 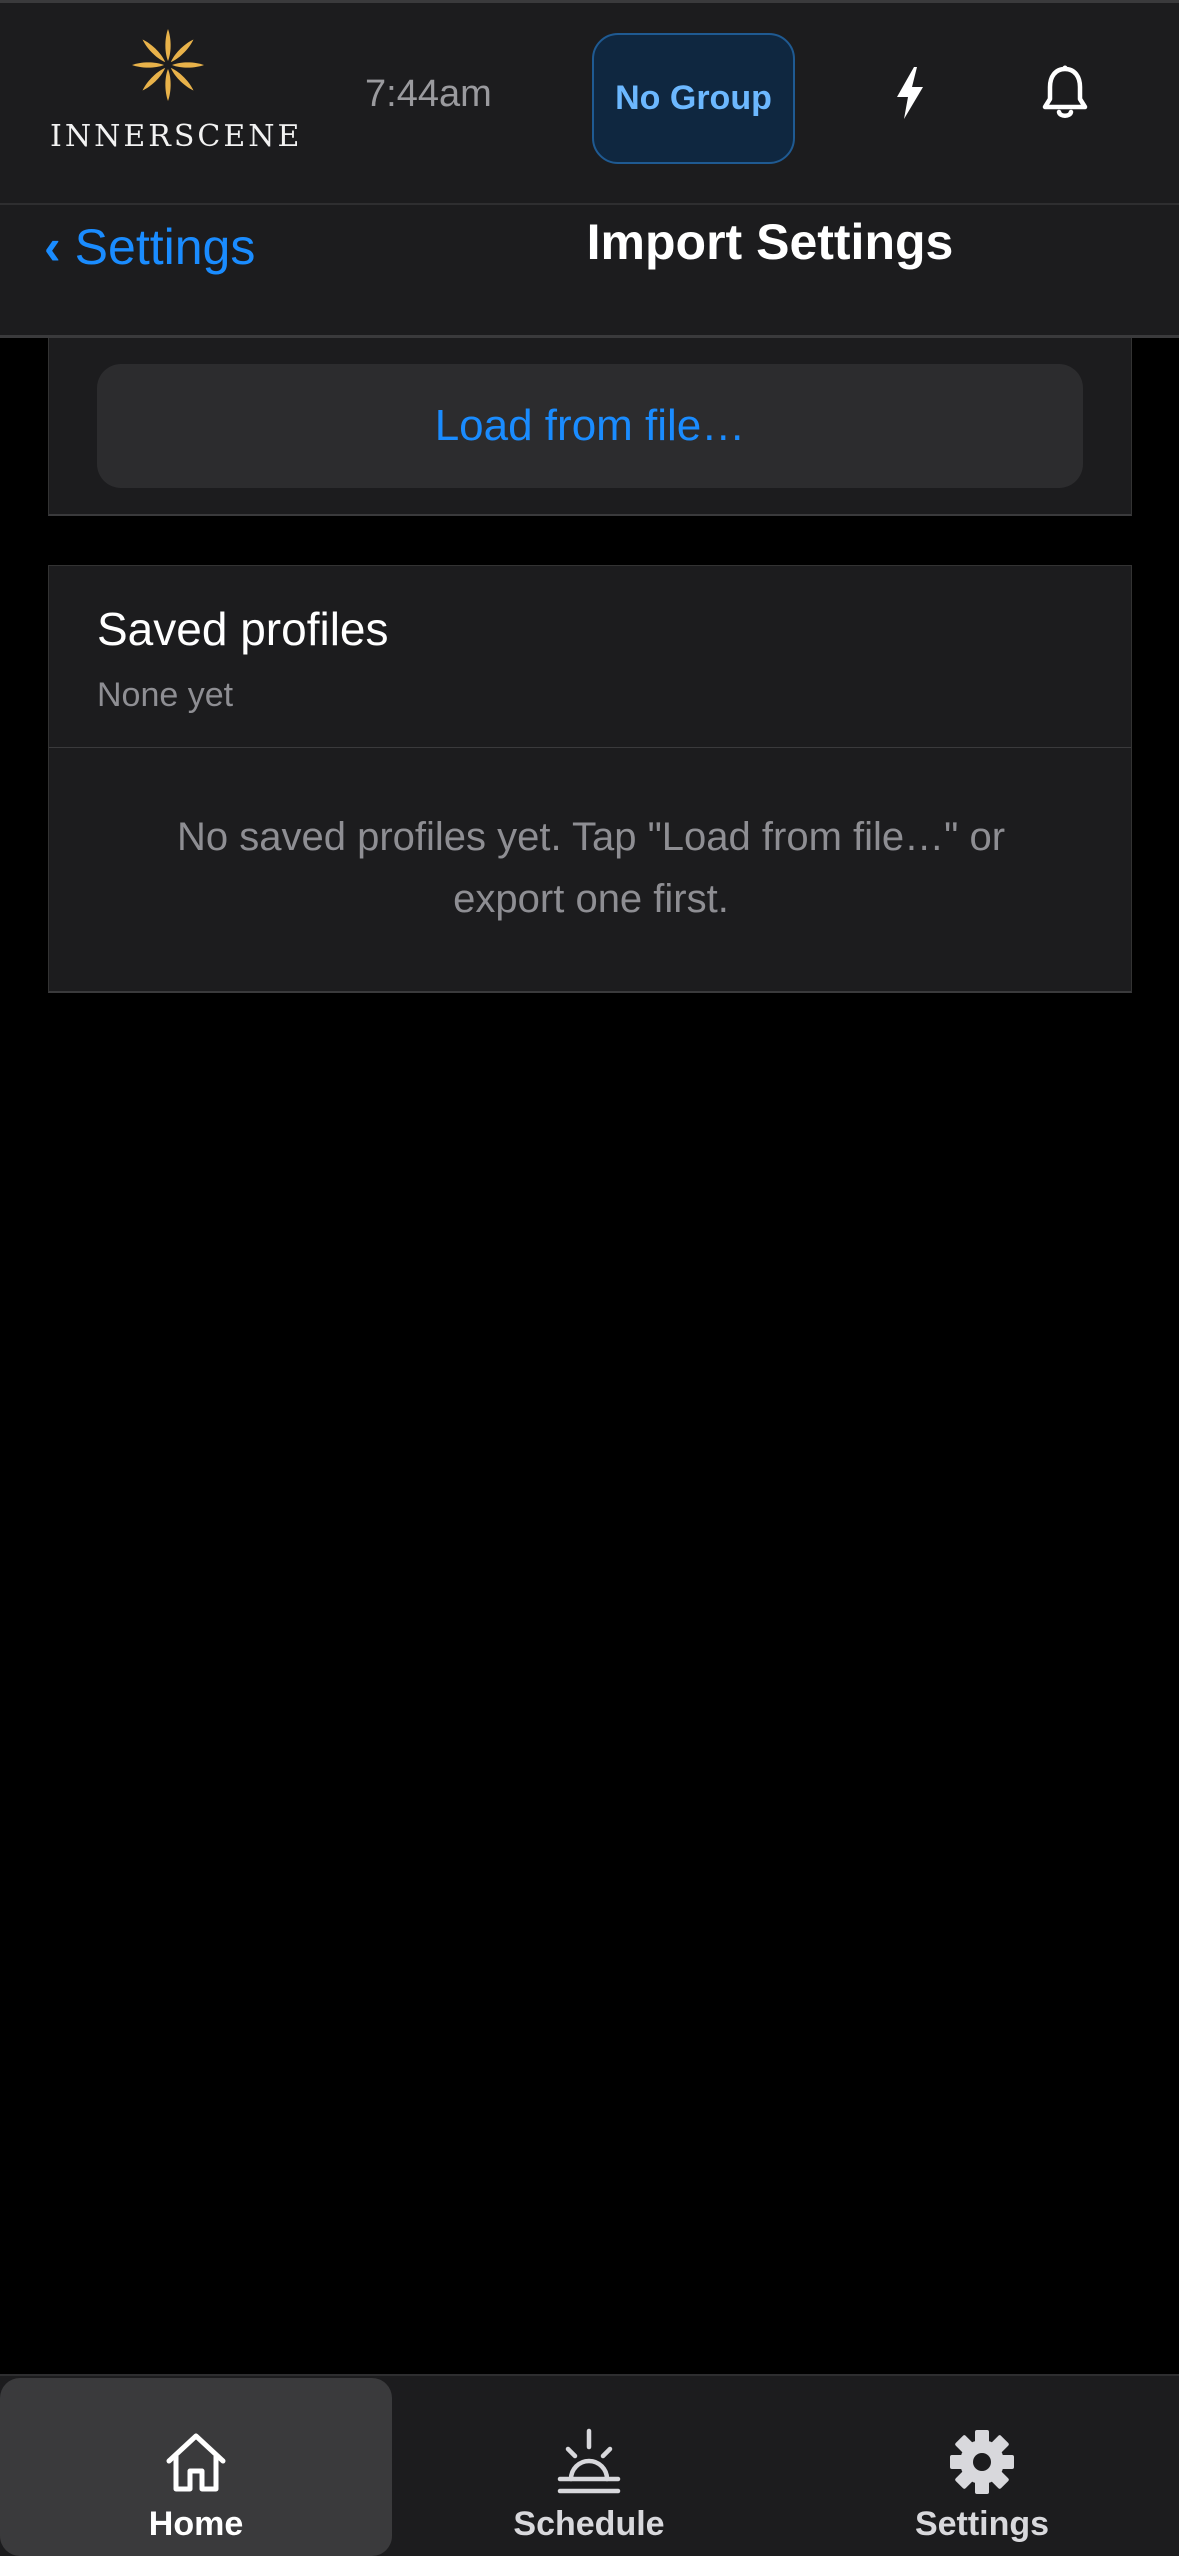 I want to click on top-header: INNERSCENE 7:44am No Group, so click(x=589, y=102).